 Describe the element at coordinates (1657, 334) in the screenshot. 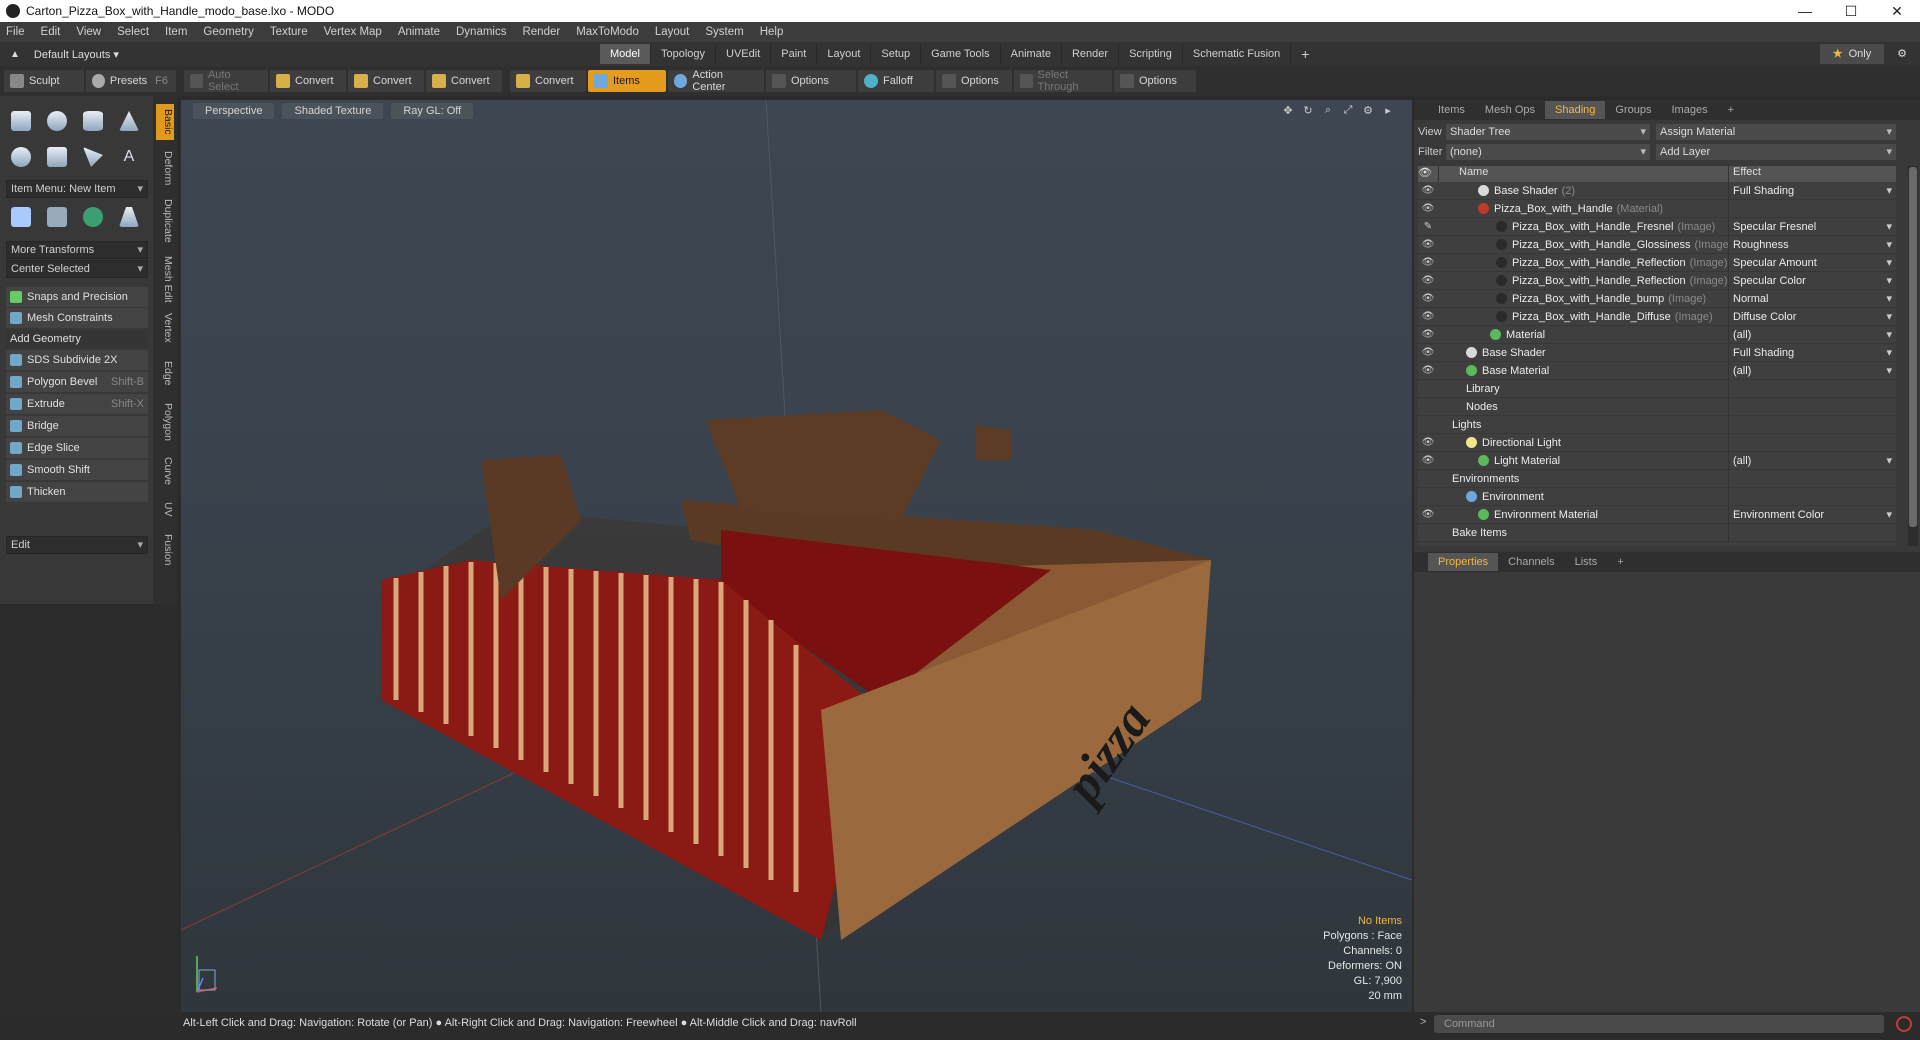

I see `shader-tree-row: 👁 Material (all)` at that location.